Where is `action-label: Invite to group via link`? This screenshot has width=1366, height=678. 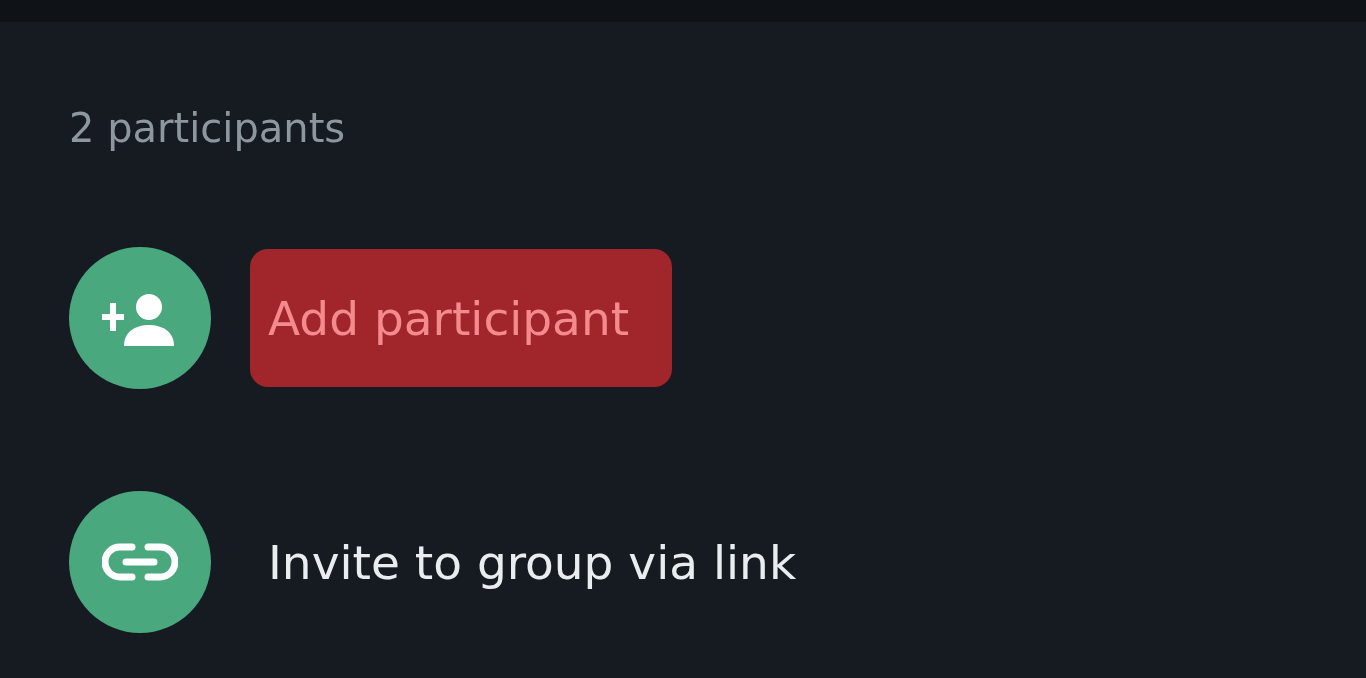
action-label: Invite to group via link is located at coordinates (545, 562).